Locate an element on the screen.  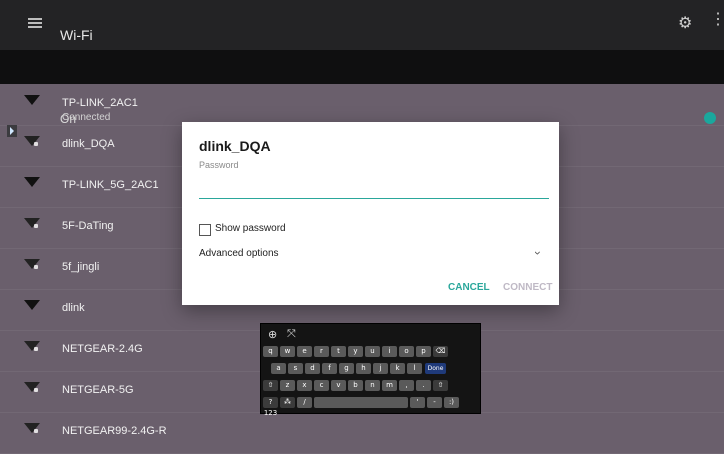
key: f is located at coordinates (329, 368).